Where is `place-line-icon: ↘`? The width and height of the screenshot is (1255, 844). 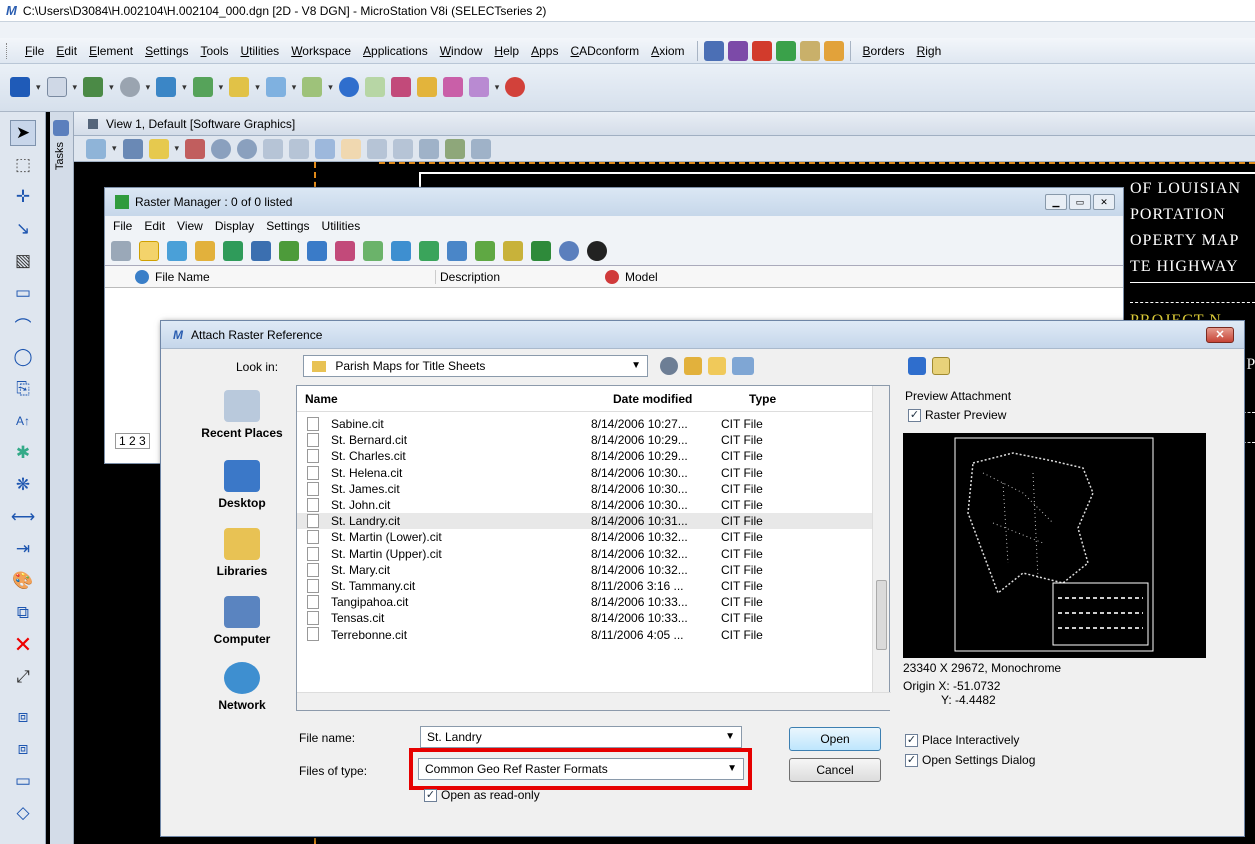
place-line-icon: ↘ is located at coordinates (23, 229).